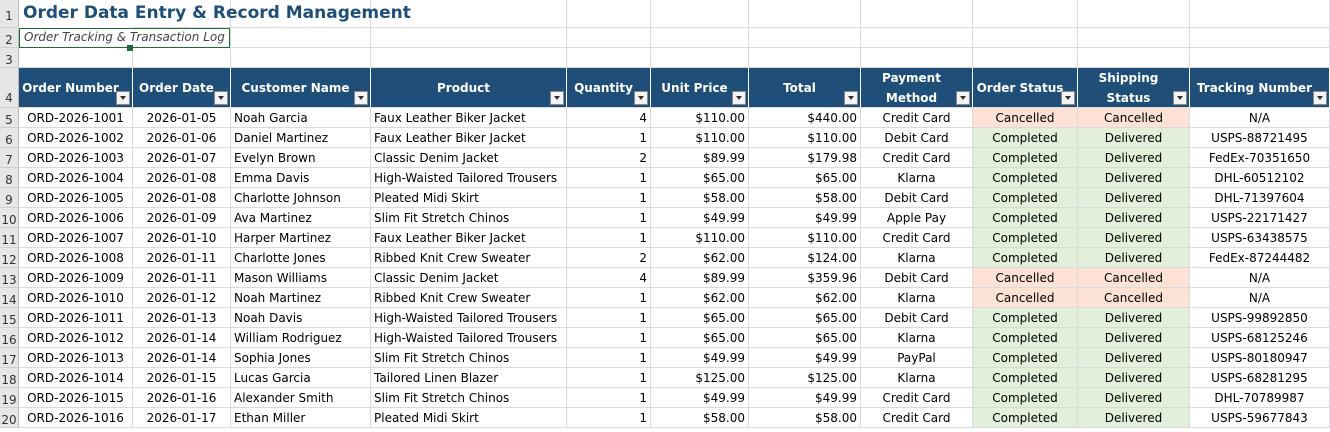 The width and height of the screenshot is (1330, 432). I want to click on table-cell: $49.99, so click(805, 218).